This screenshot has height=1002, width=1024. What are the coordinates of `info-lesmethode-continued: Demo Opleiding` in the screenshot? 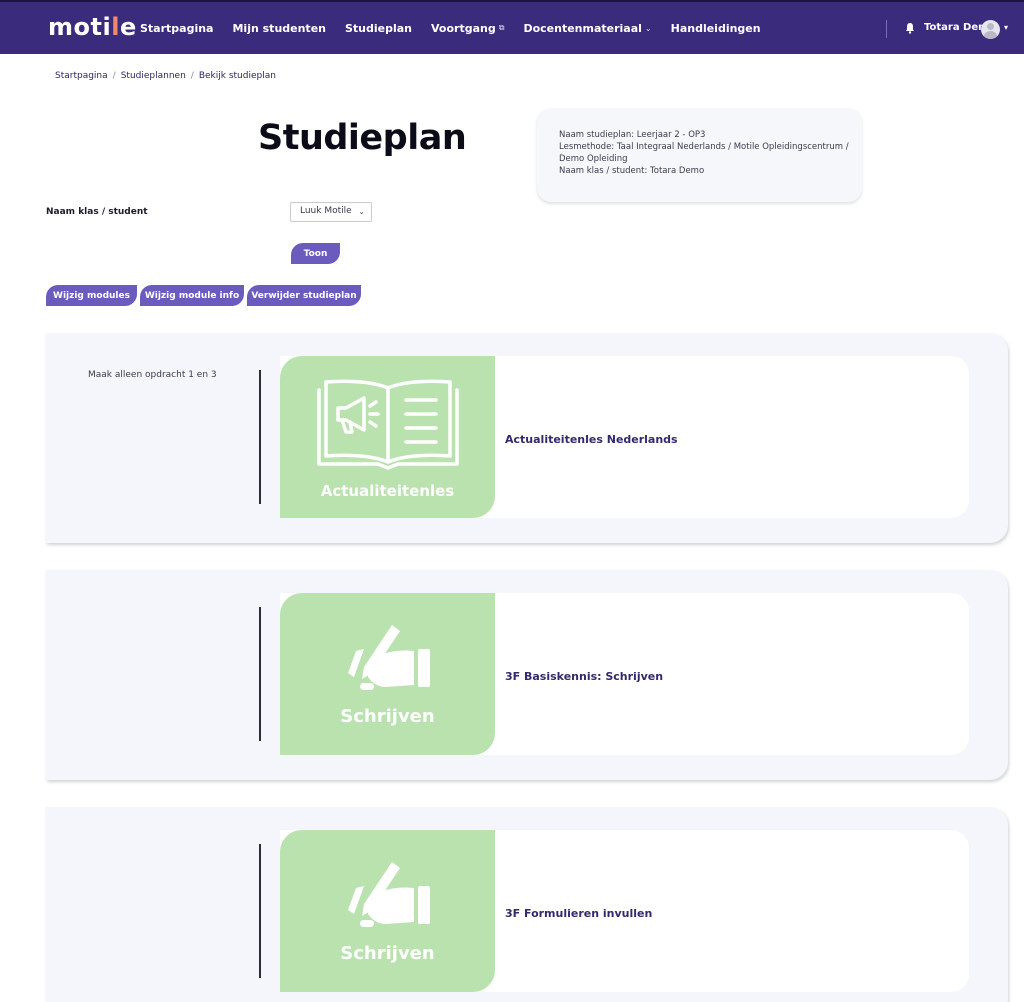 It's located at (593, 159).